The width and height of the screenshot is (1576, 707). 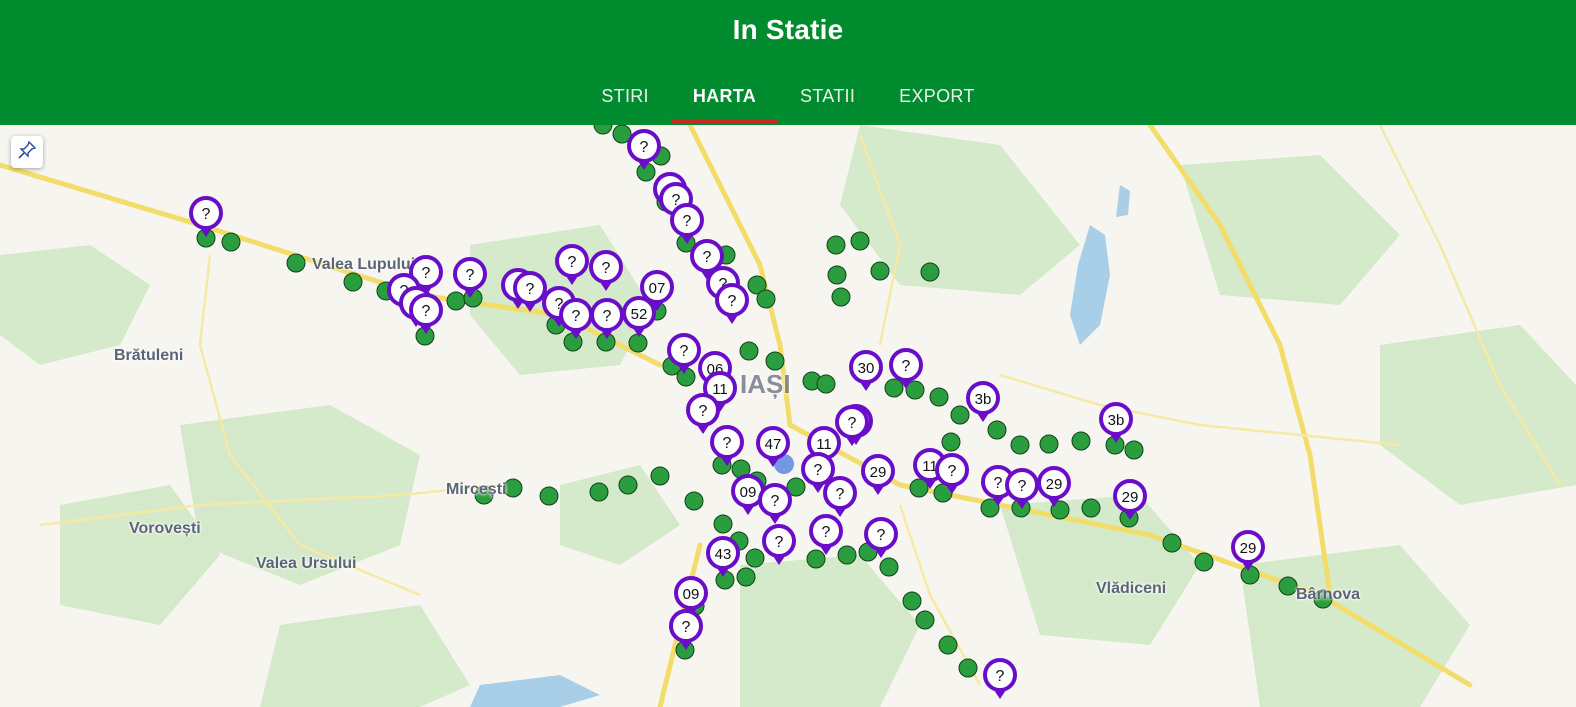 I want to click on bus-marker: 30, so click(x=866, y=370).